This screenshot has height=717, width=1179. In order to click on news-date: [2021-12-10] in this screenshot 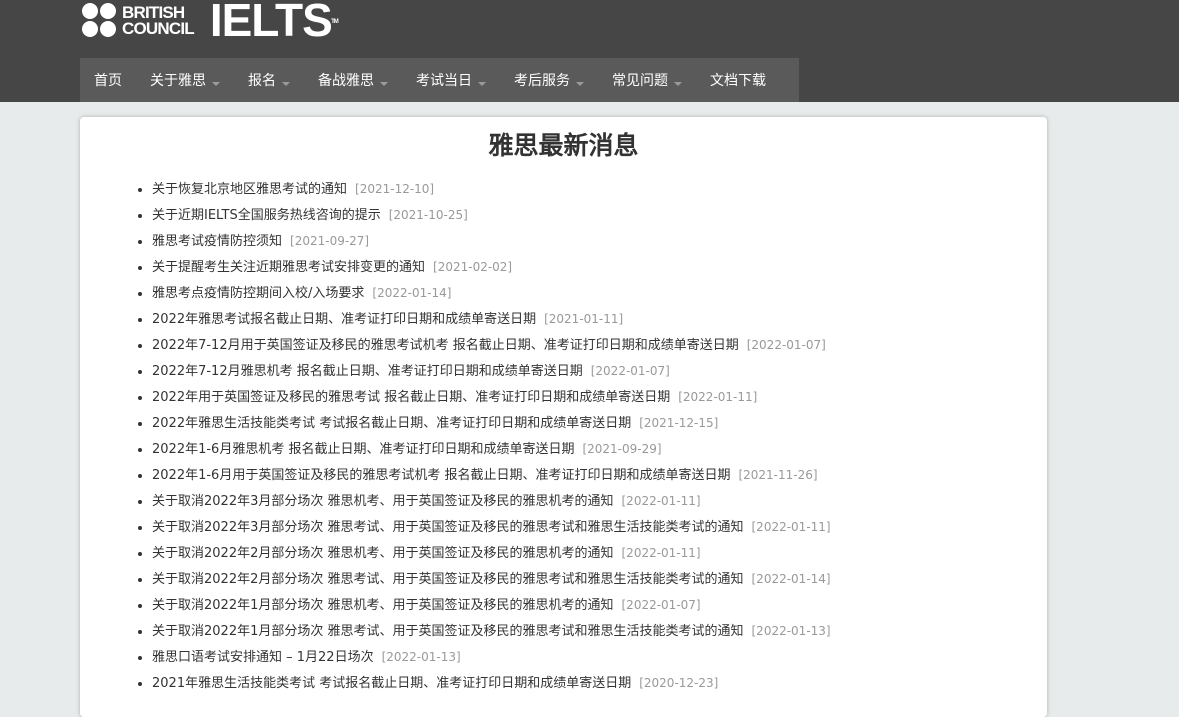, I will do `click(395, 189)`.